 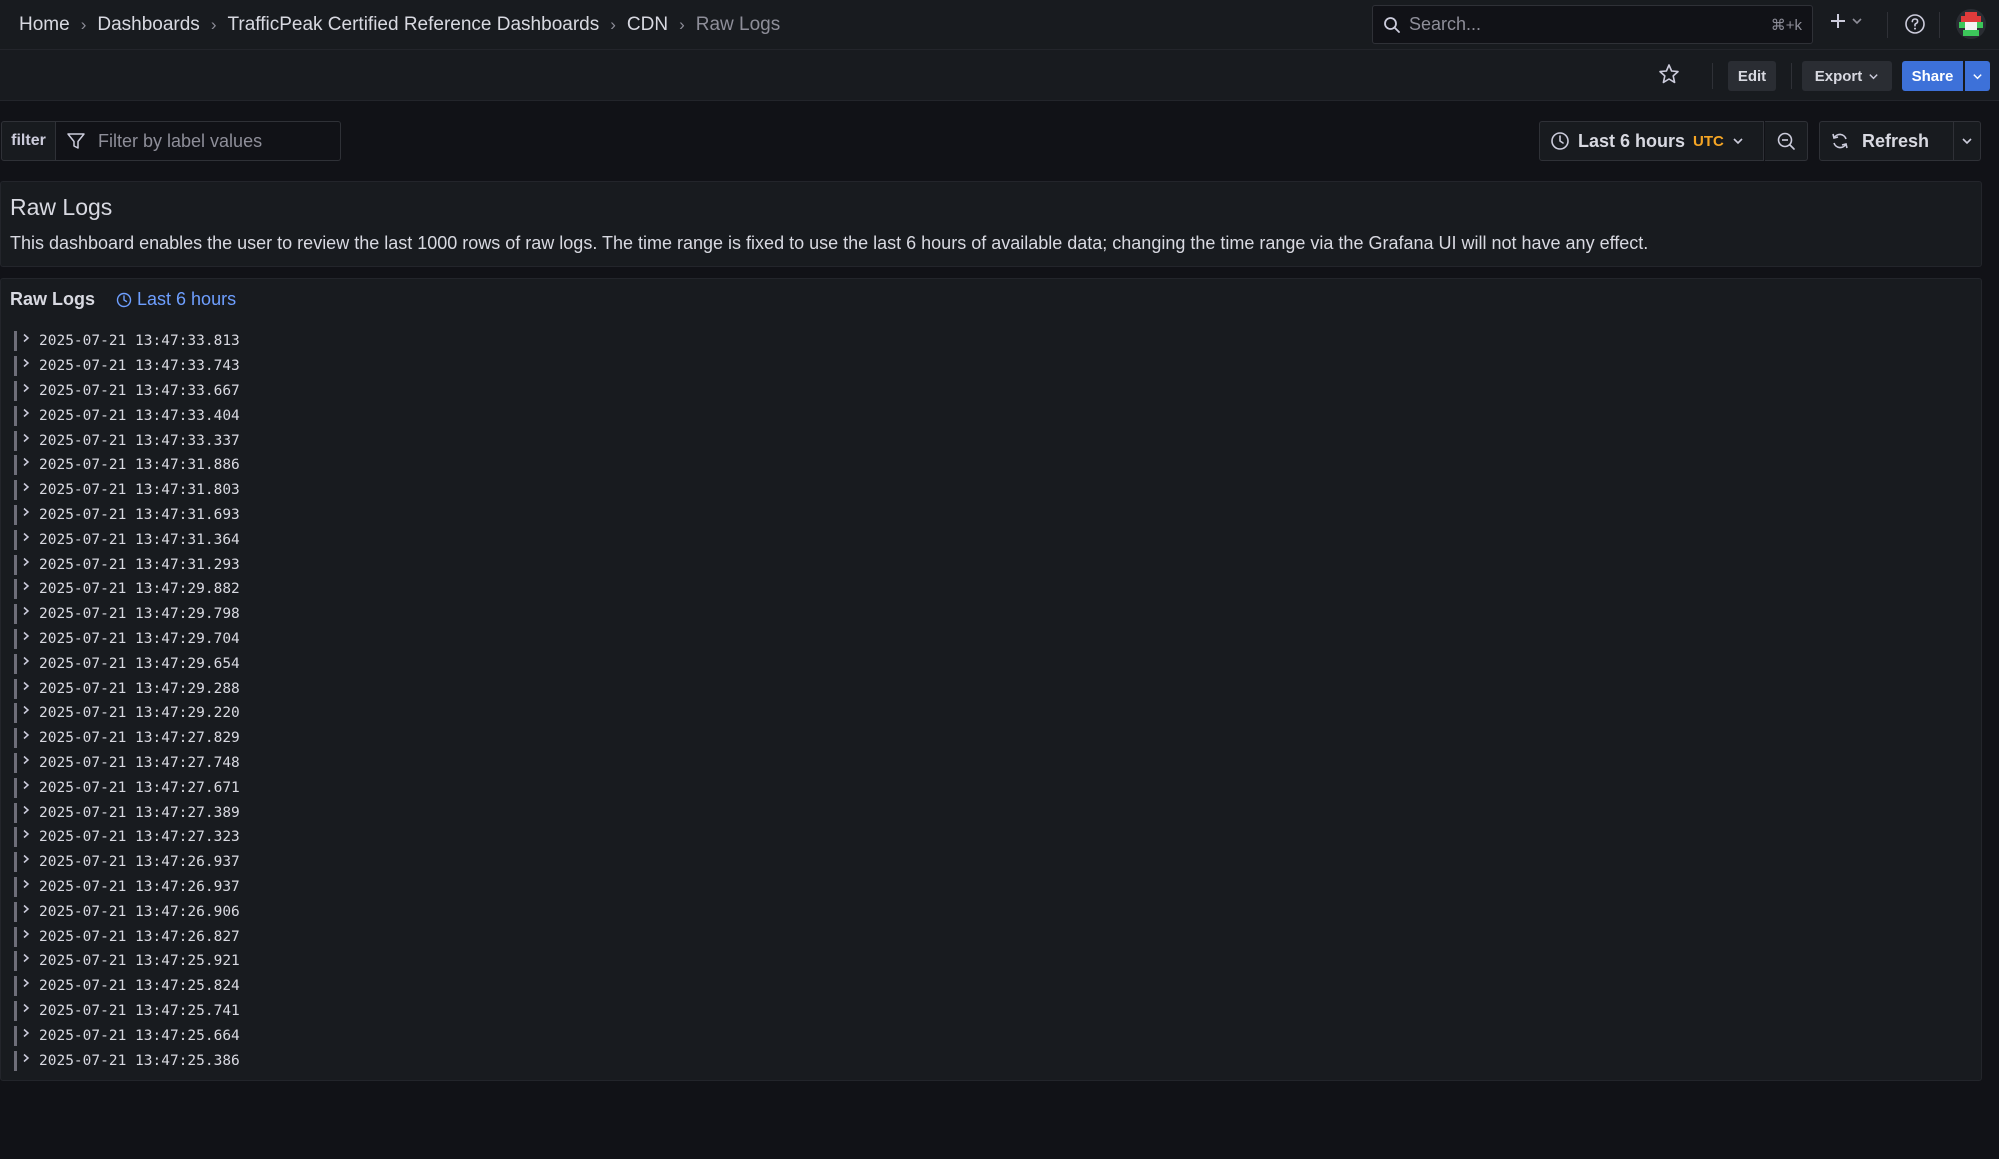 What do you see at coordinates (1886, 141) in the screenshot?
I see `refresh-button: Refresh` at bounding box center [1886, 141].